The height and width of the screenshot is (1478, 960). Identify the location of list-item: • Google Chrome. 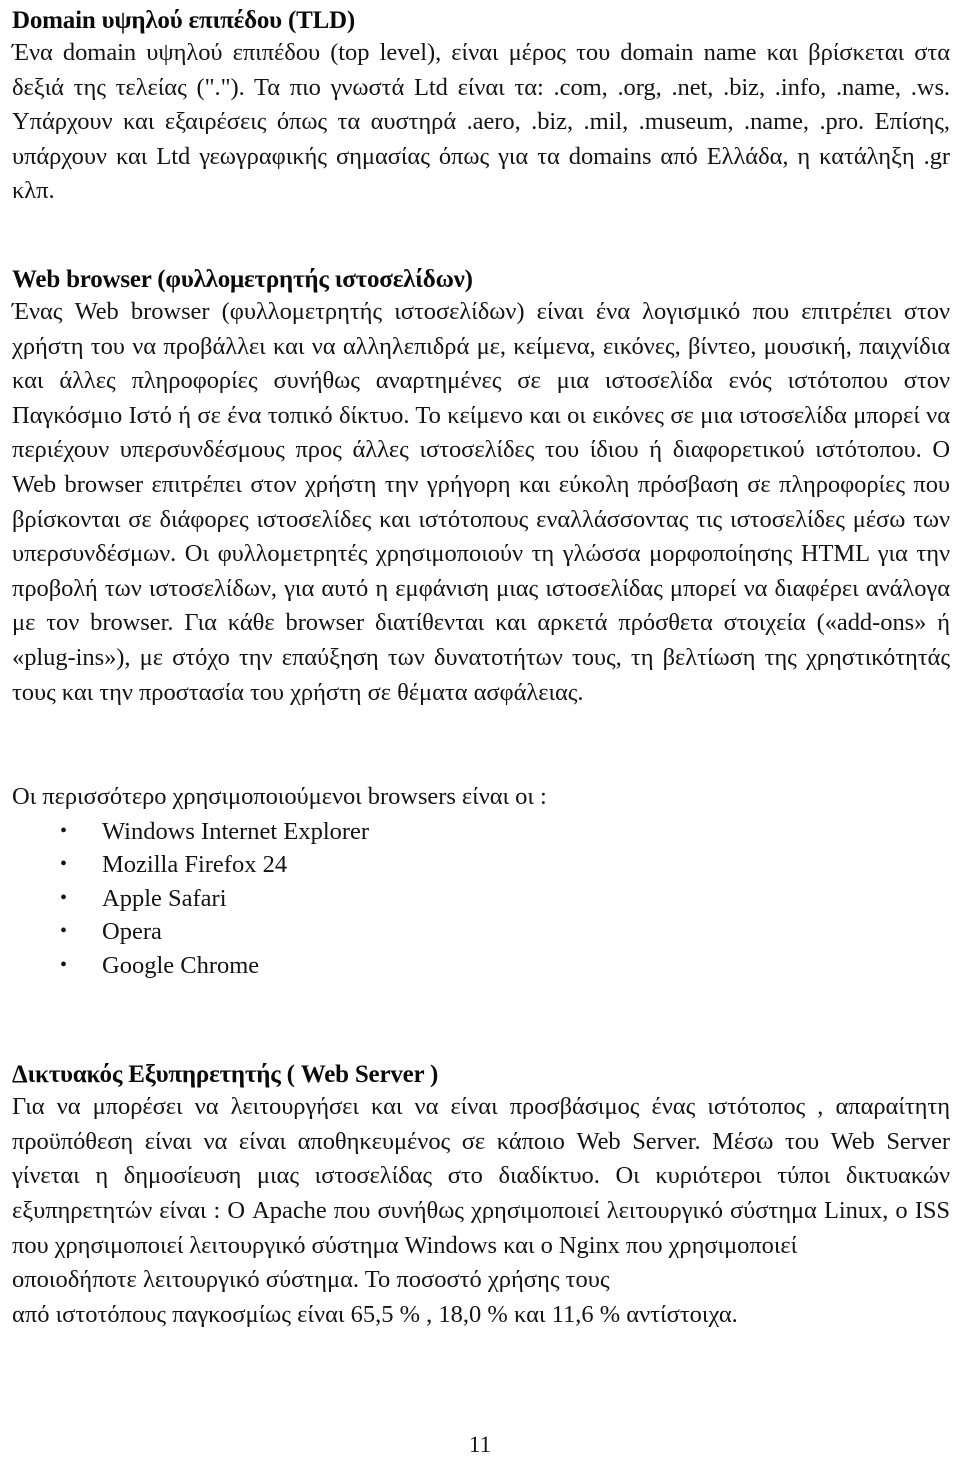
(481, 966).